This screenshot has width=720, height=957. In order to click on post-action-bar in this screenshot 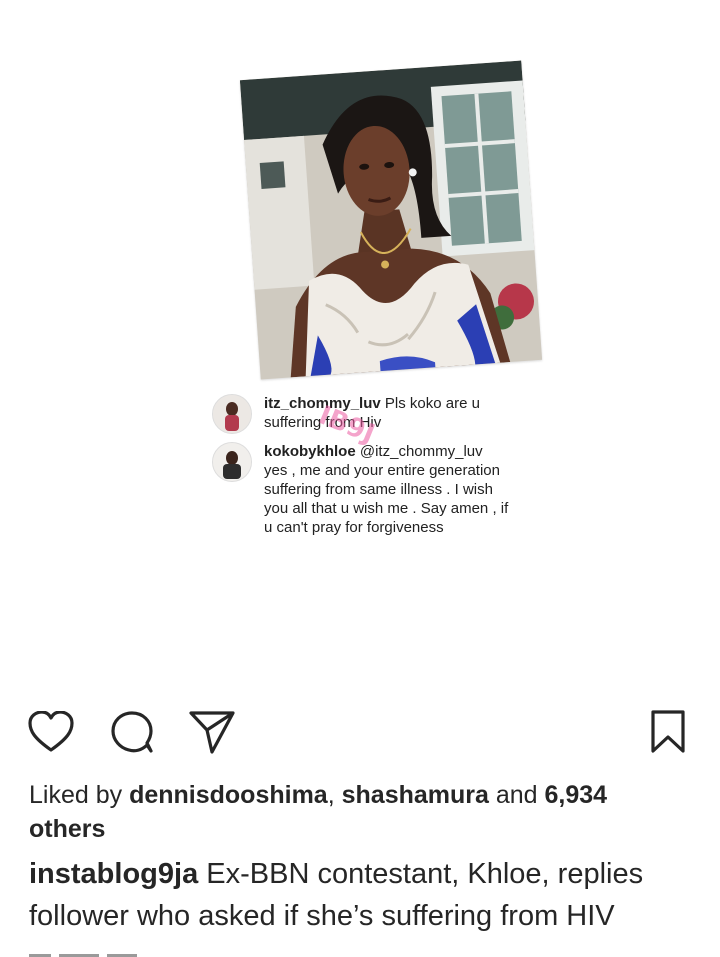, I will do `click(360, 732)`.